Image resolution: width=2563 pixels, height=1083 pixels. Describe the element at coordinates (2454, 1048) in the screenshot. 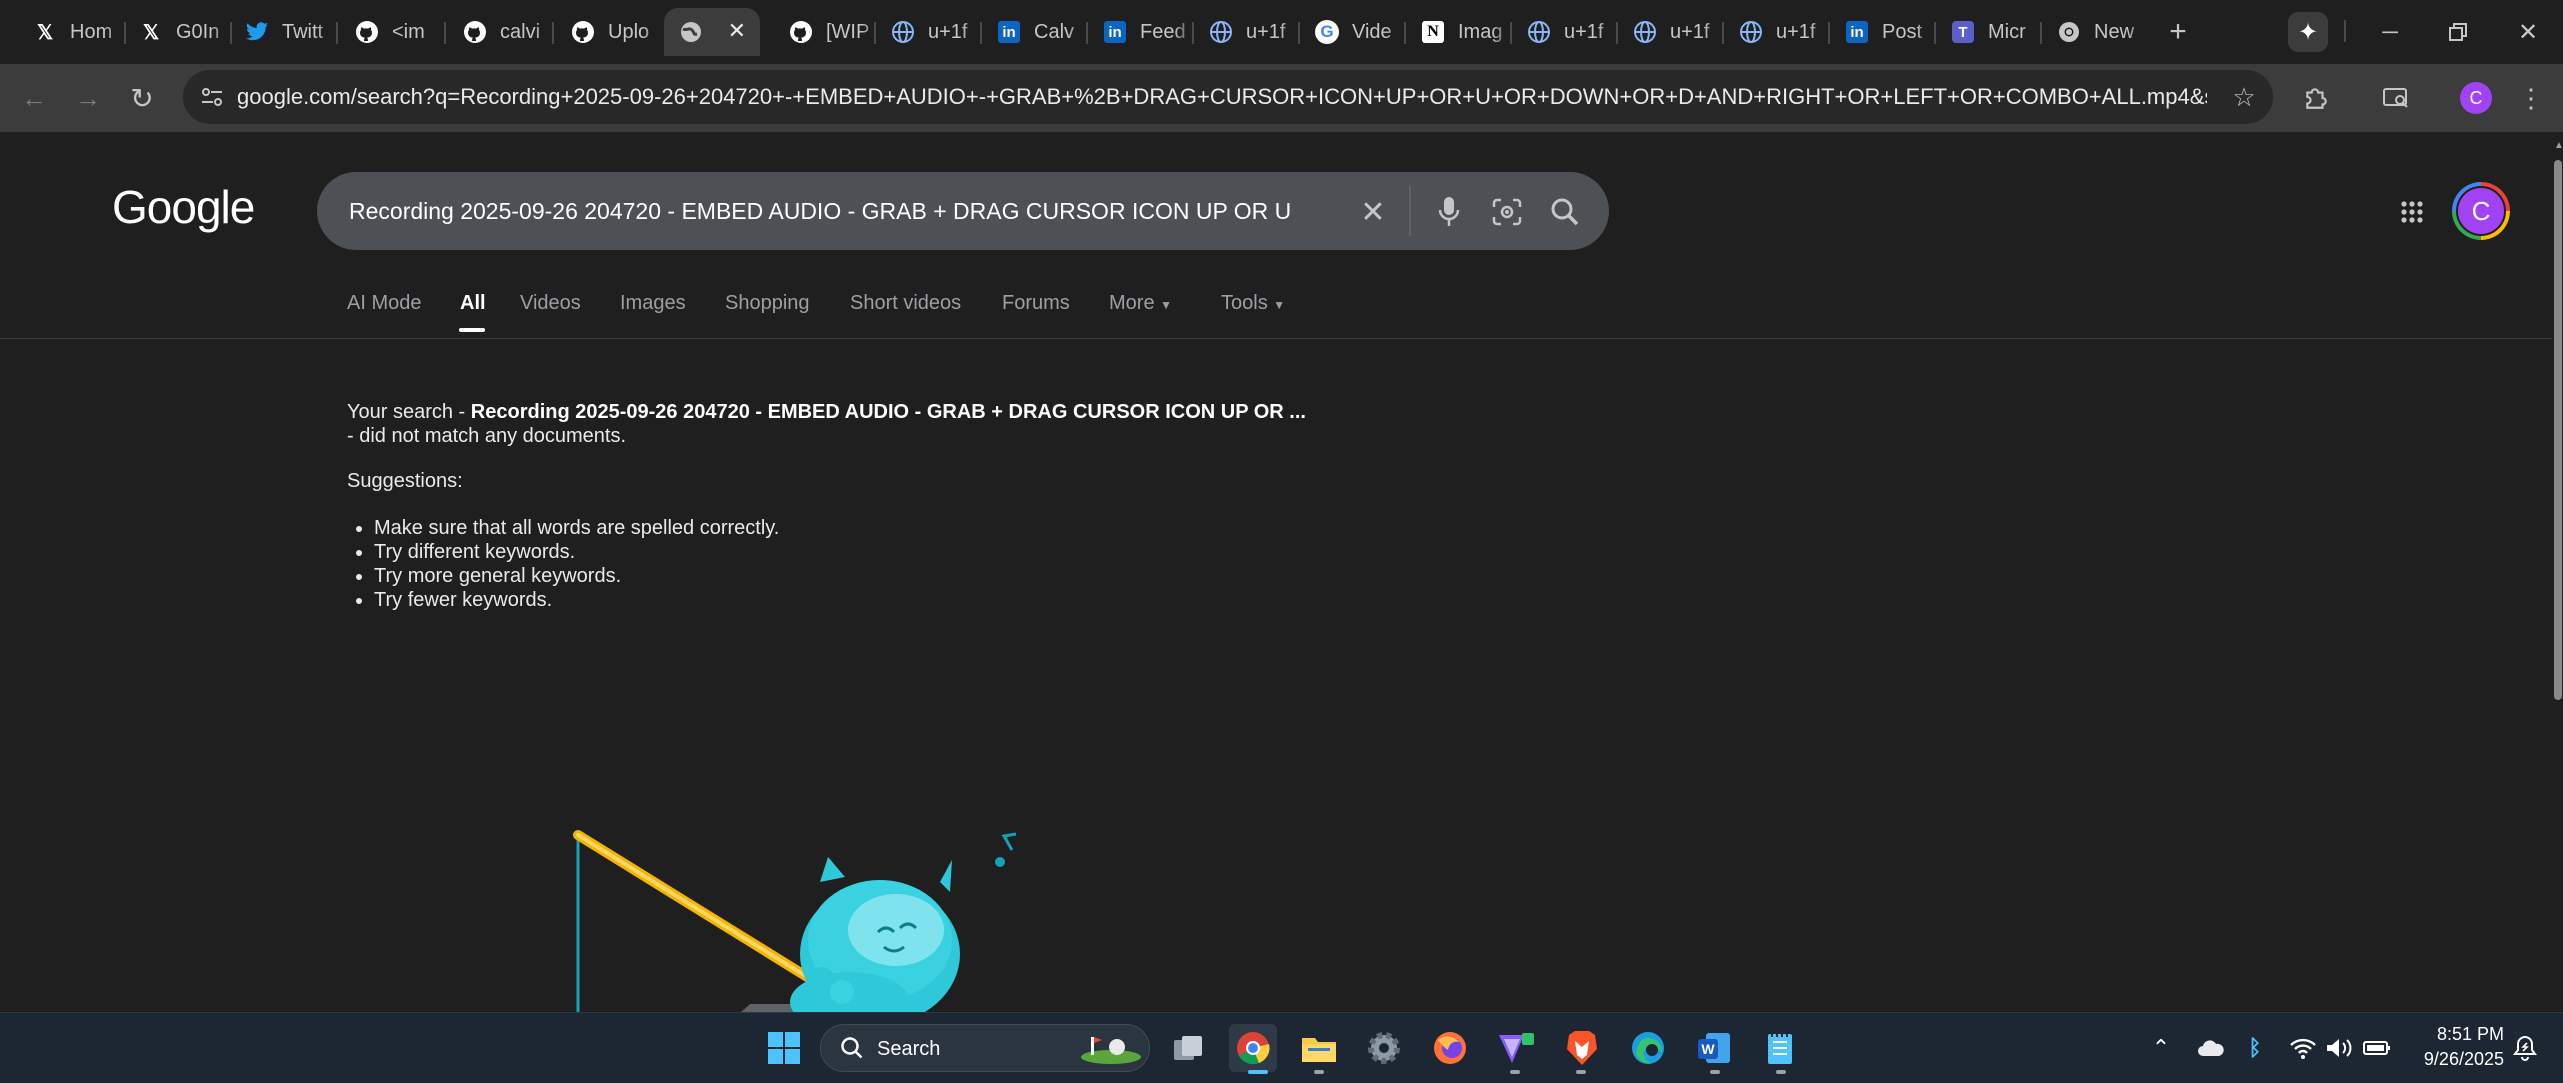

I see `system-clock: 8:51 PM 9/26/2025` at that location.